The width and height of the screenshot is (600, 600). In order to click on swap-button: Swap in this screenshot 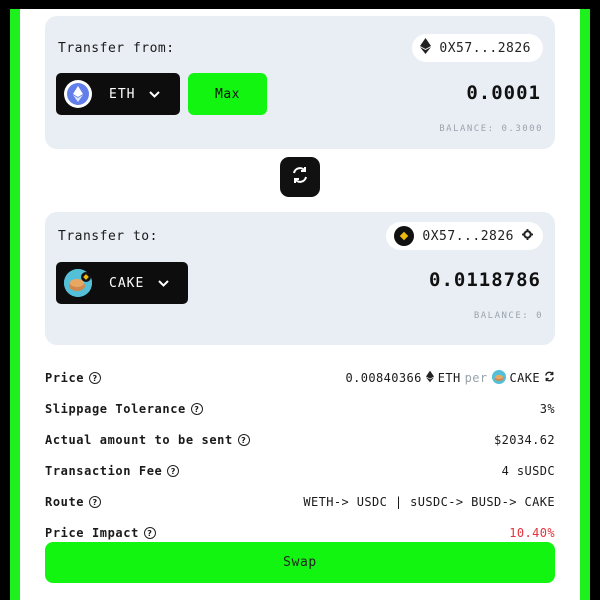, I will do `click(300, 562)`.